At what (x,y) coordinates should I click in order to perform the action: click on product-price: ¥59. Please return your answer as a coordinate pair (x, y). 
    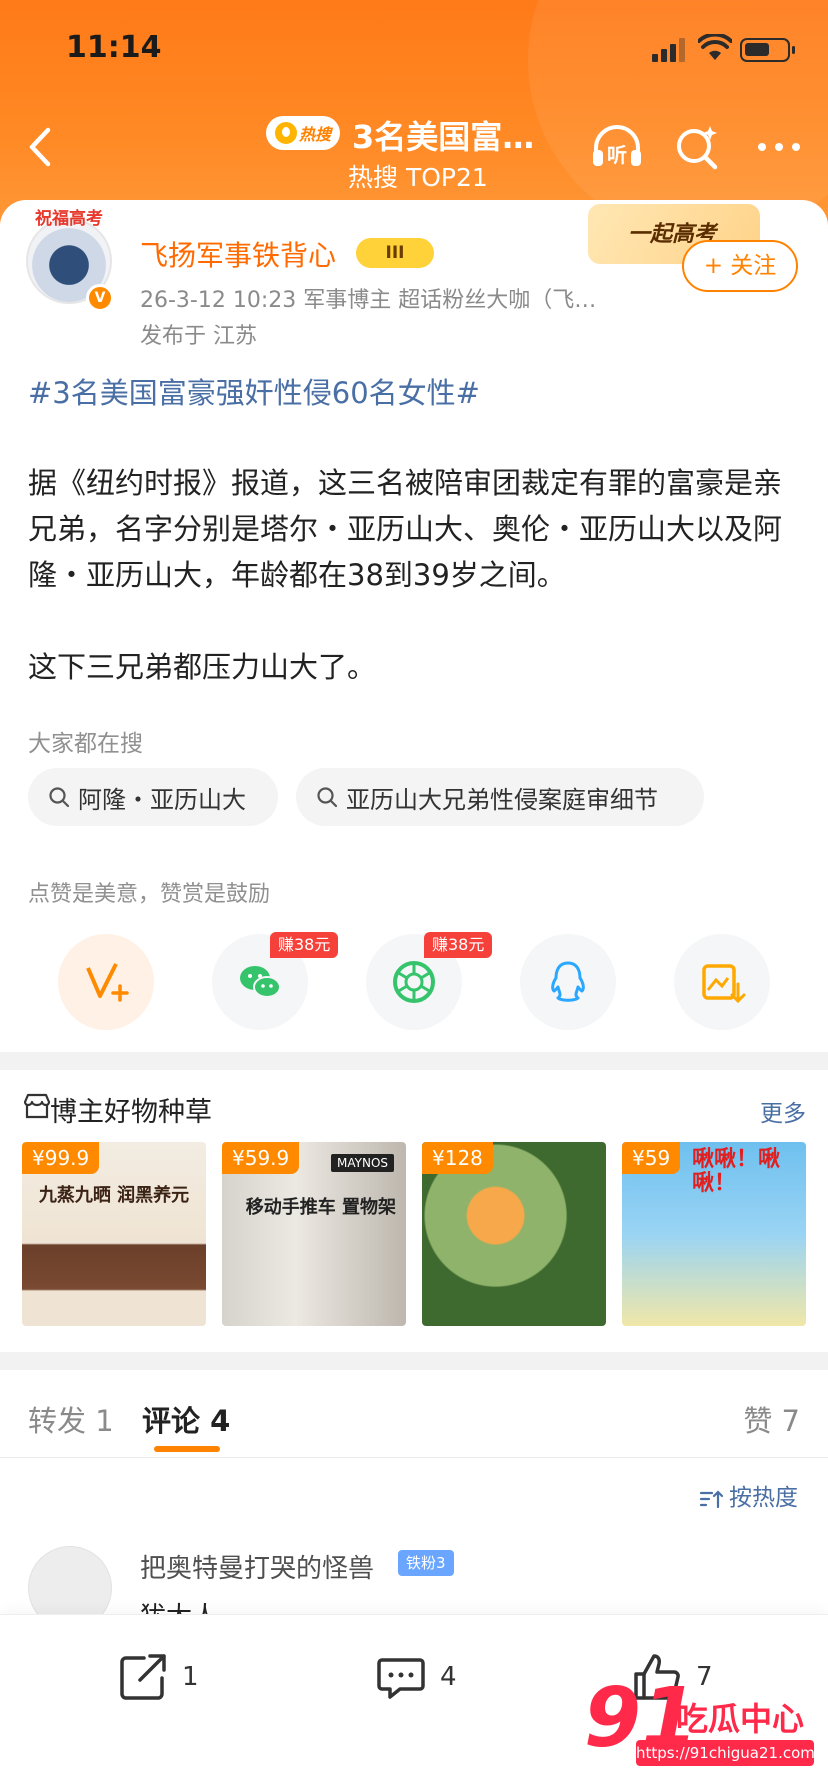
    Looking at the image, I should click on (651, 1158).